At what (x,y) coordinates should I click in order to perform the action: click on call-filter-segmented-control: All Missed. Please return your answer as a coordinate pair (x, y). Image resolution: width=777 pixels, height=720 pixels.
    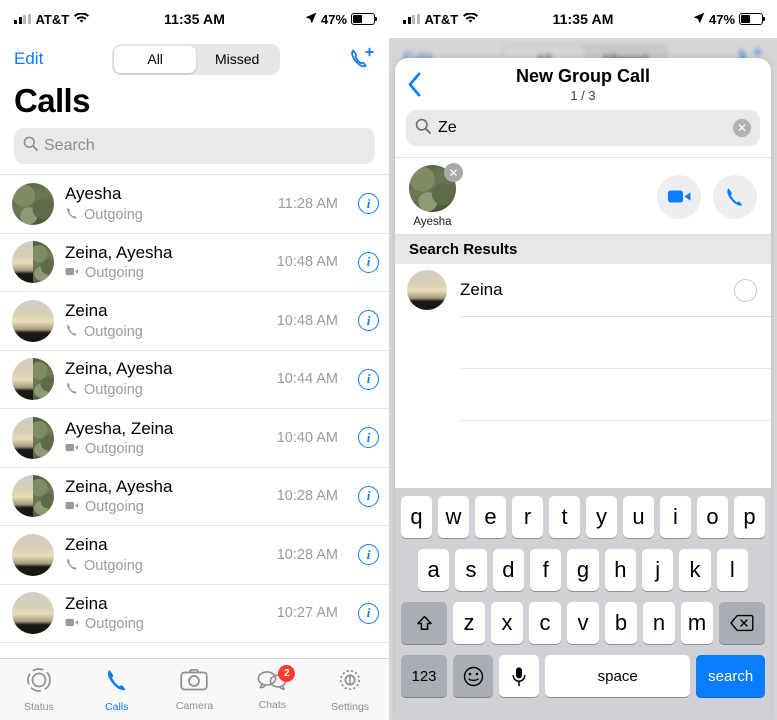
    Looking at the image, I should click on (196, 59).